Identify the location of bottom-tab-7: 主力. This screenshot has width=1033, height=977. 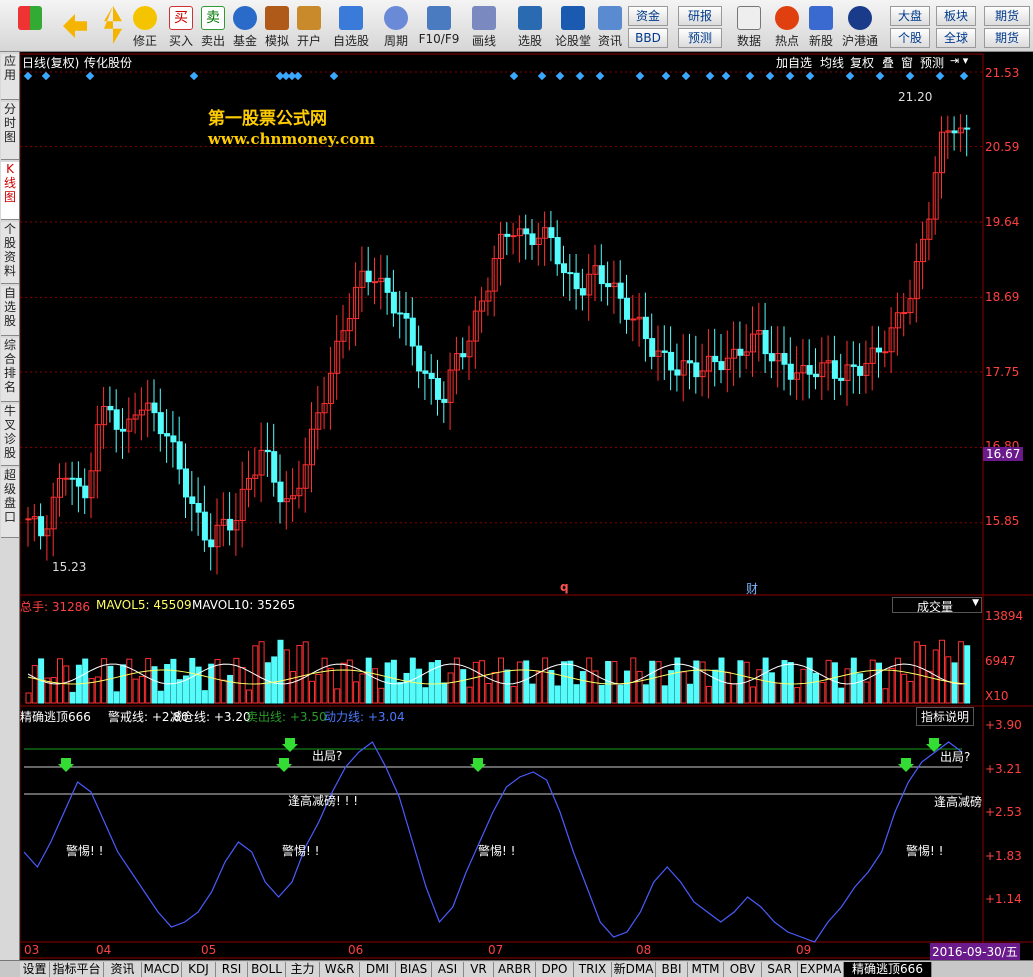
(303, 969).